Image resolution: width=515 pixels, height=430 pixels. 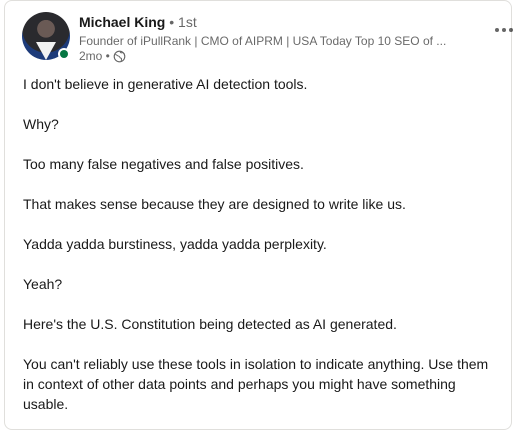 I want to click on author-line: Michael King • 1st, so click(x=138, y=22).